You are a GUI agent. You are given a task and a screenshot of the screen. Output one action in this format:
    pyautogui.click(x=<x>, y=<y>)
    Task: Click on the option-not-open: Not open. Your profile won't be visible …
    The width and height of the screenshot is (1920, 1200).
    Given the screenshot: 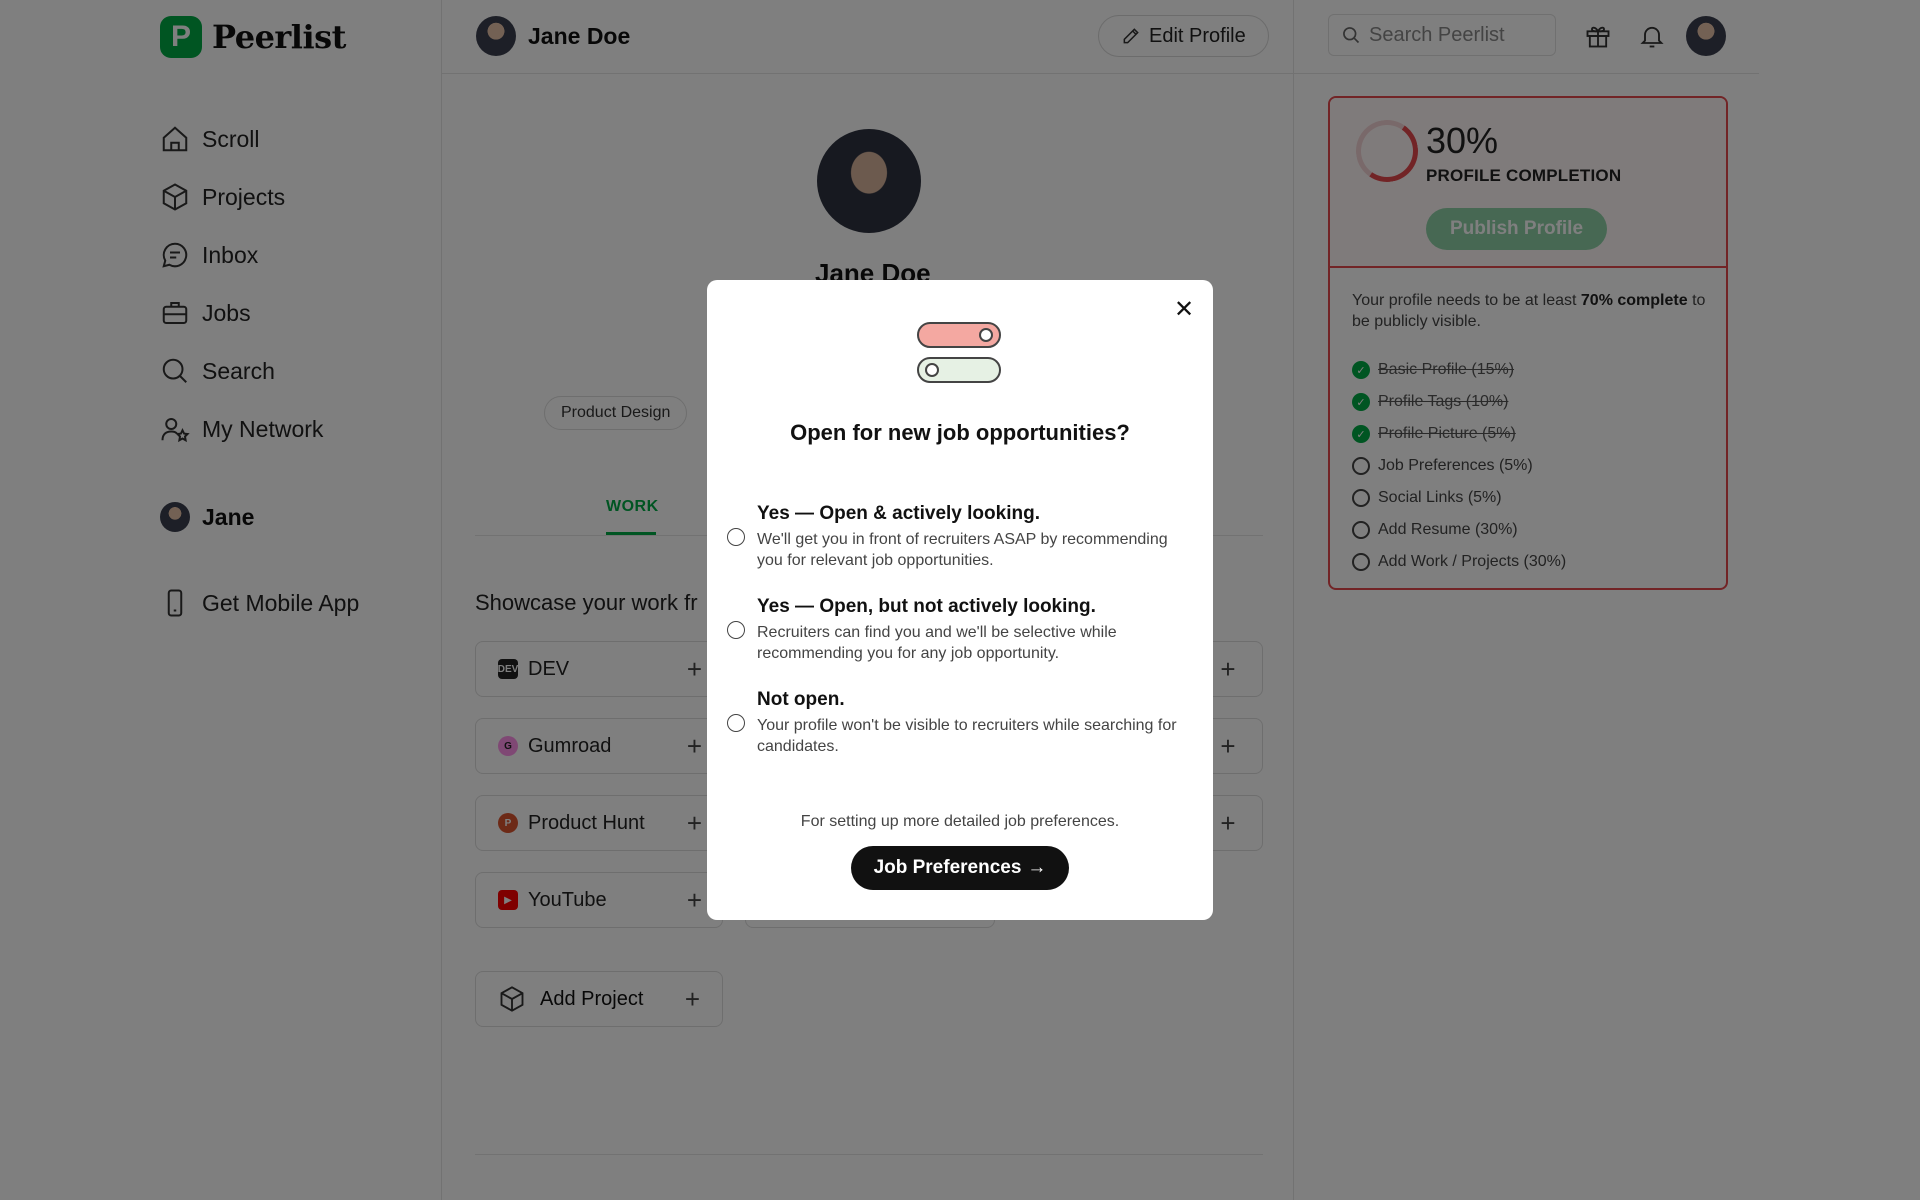 What is the action you would take?
    pyautogui.click(x=962, y=723)
    